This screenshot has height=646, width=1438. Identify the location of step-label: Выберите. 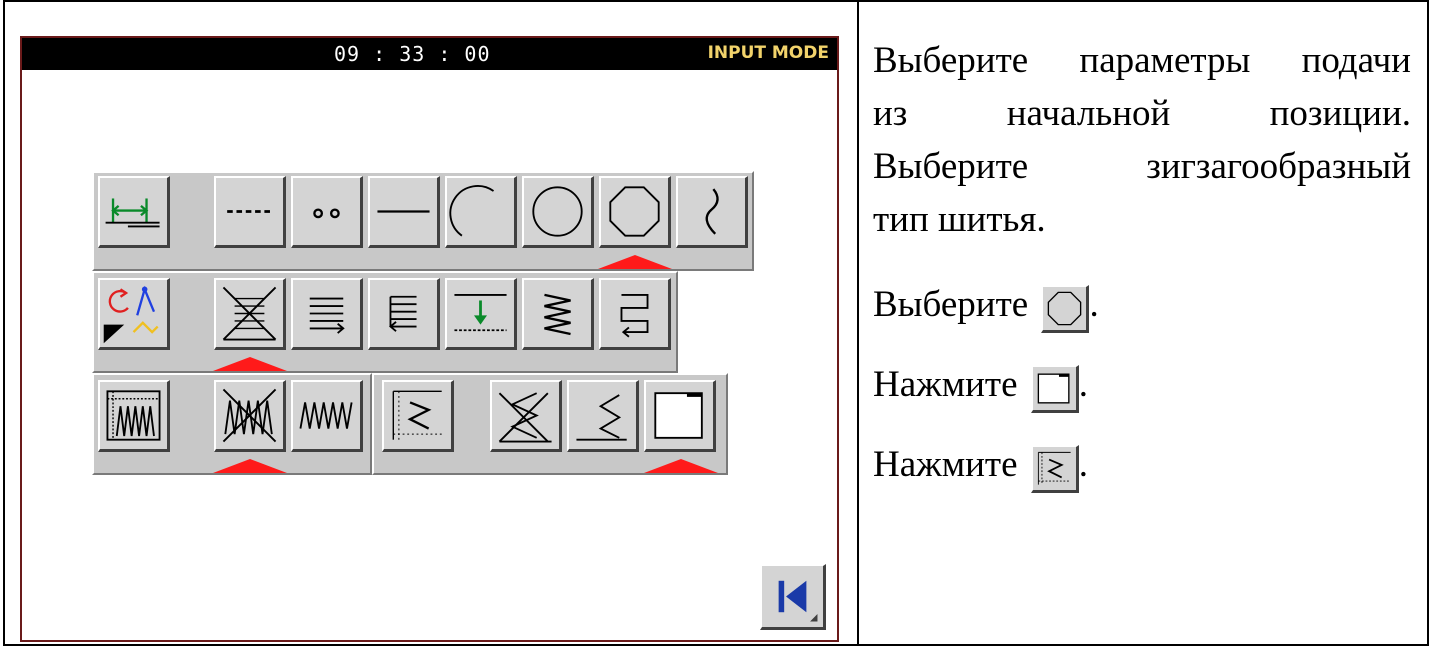
(951, 304).